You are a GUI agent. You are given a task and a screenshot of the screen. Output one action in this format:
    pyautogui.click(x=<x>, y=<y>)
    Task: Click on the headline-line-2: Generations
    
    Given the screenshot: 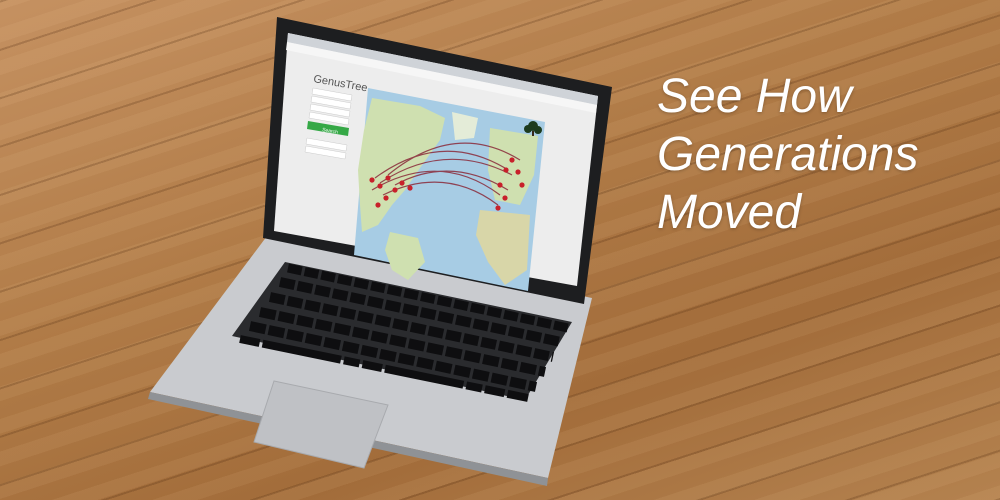 What is the action you would take?
    pyautogui.click(x=788, y=154)
    